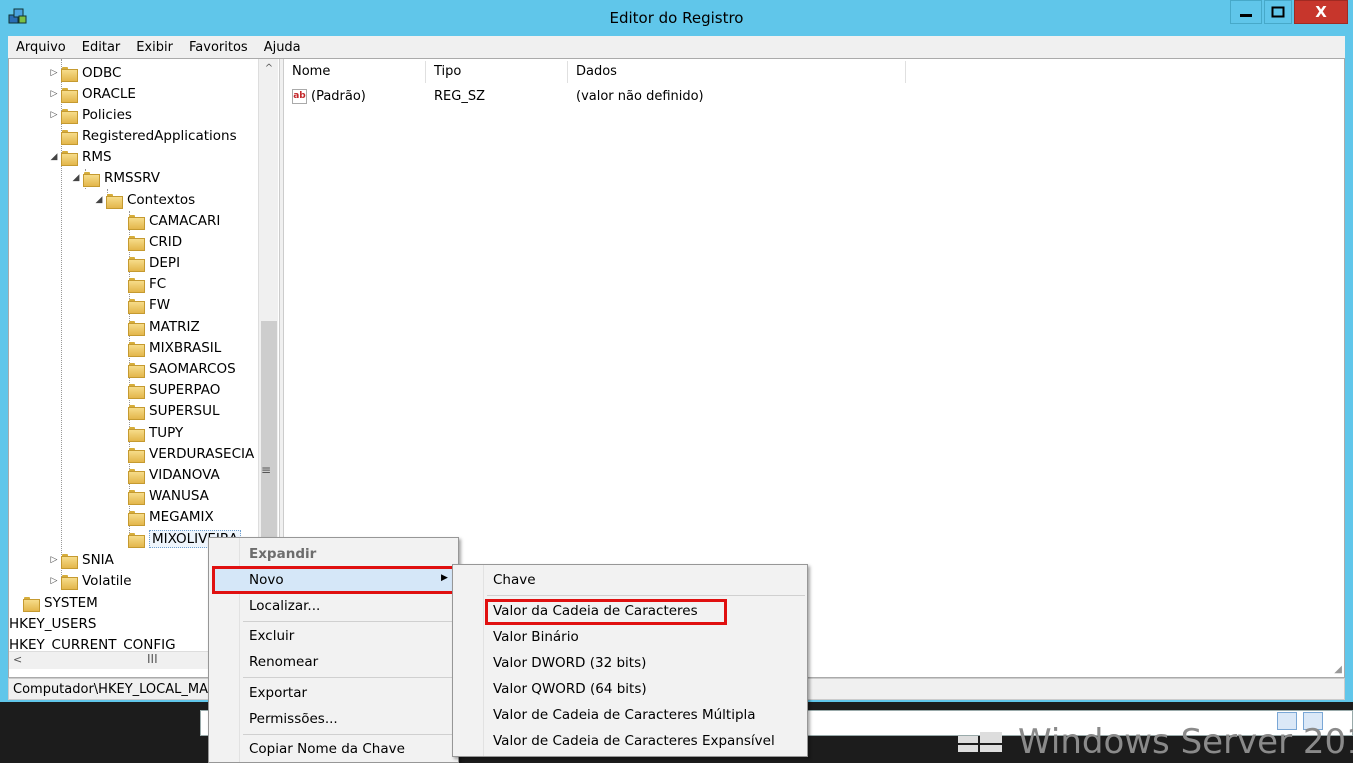 This screenshot has width=1353, height=763. What do you see at coordinates (570, 689) in the screenshot?
I see `submenu-item-valor-qword: Valor QWORD (64 bits)` at bounding box center [570, 689].